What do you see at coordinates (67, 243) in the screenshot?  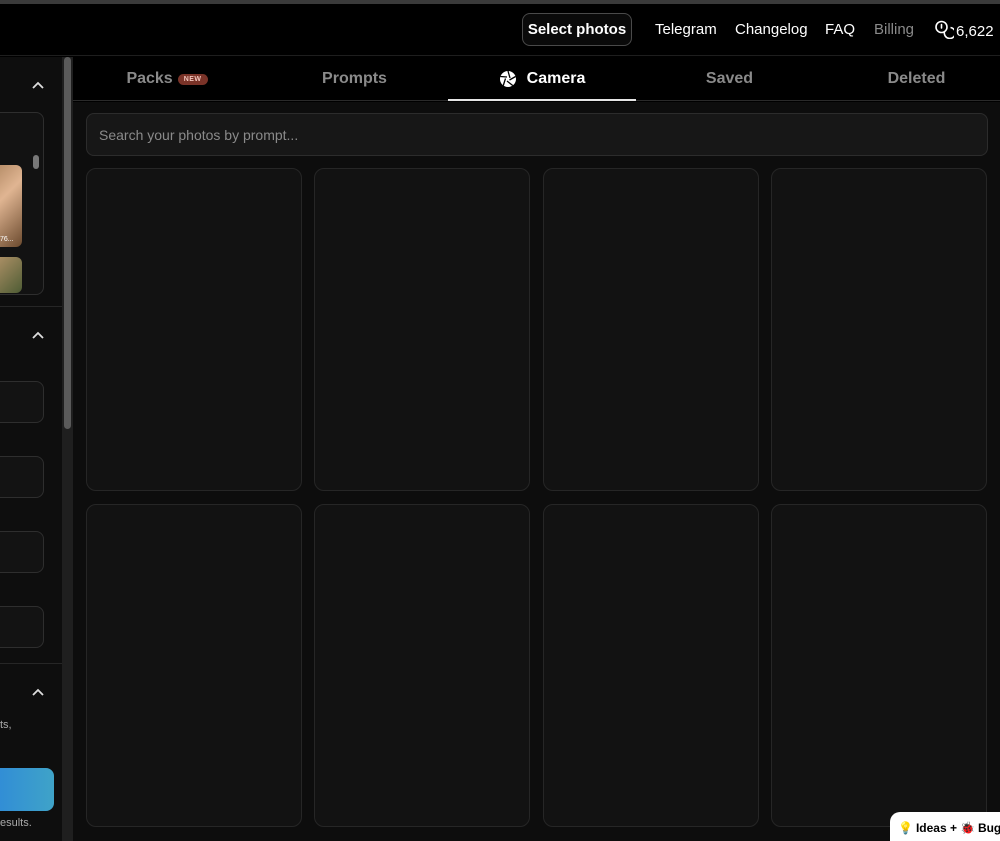 I see `sidebar-scroll-thumb` at bounding box center [67, 243].